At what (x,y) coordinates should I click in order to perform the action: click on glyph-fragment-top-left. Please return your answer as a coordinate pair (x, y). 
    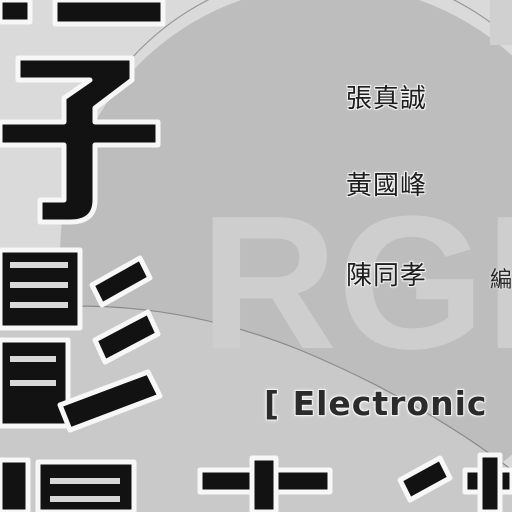
    Looking at the image, I should click on (16, 12).